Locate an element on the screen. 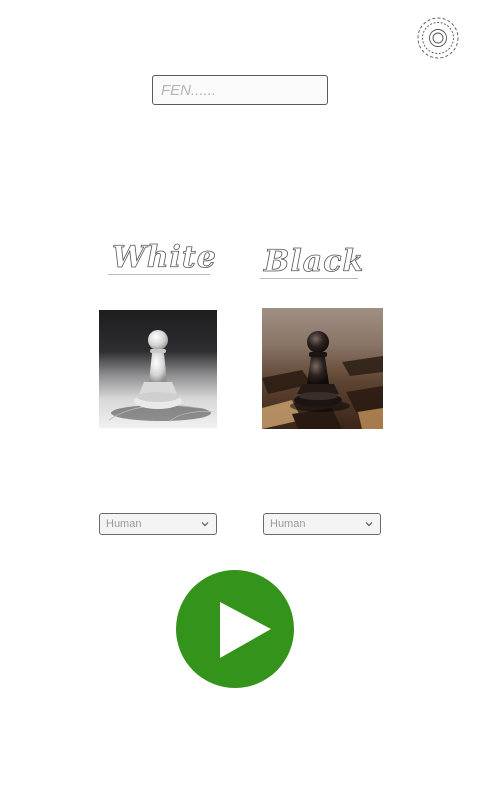  white-title-underline is located at coordinates (159, 274).